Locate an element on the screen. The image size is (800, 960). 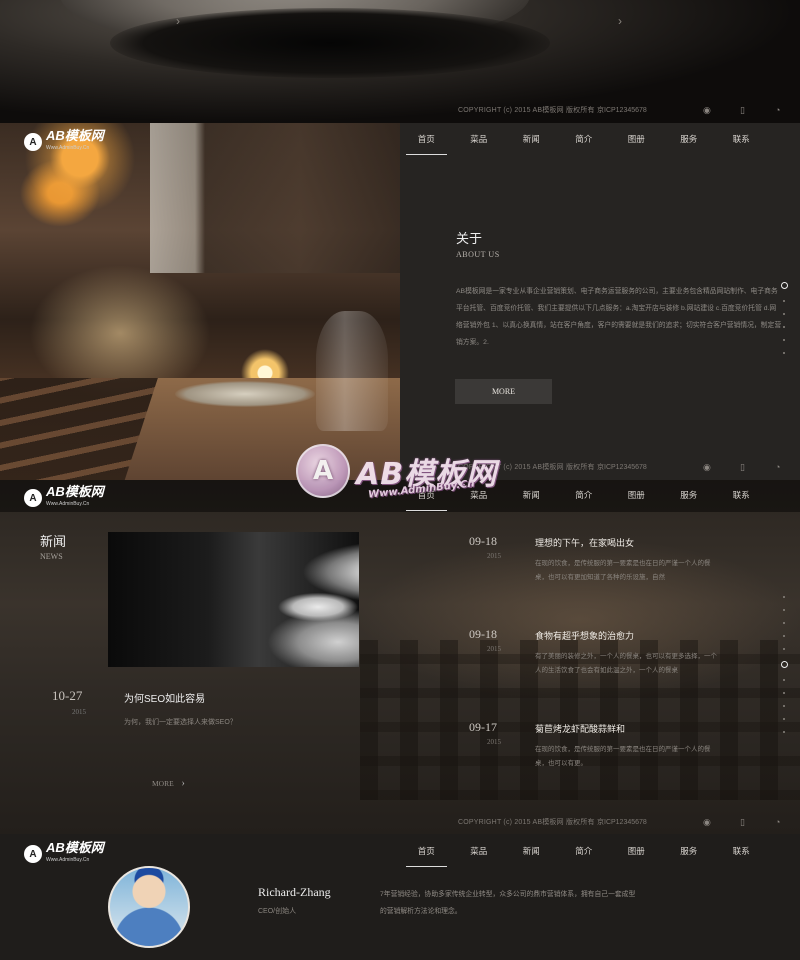
feature-more-link: MORE › is located at coordinates (168, 783).